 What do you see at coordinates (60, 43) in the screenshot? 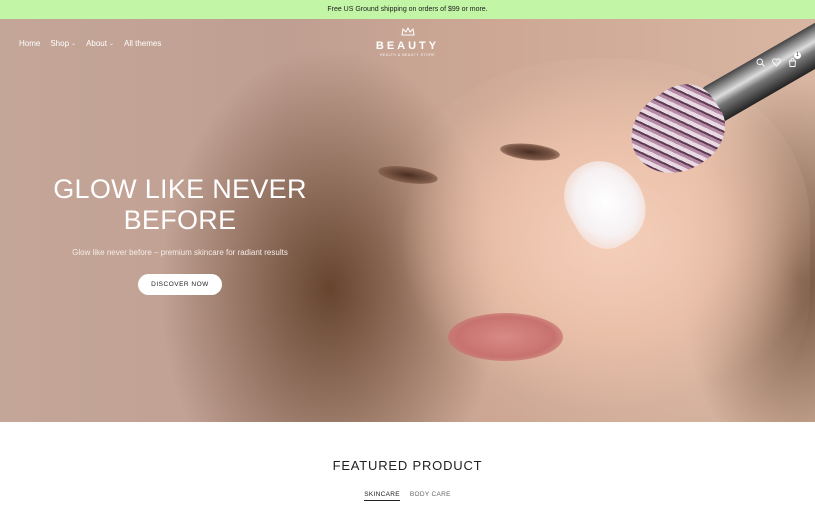
I see `nav-shop-label: Shop` at bounding box center [60, 43].